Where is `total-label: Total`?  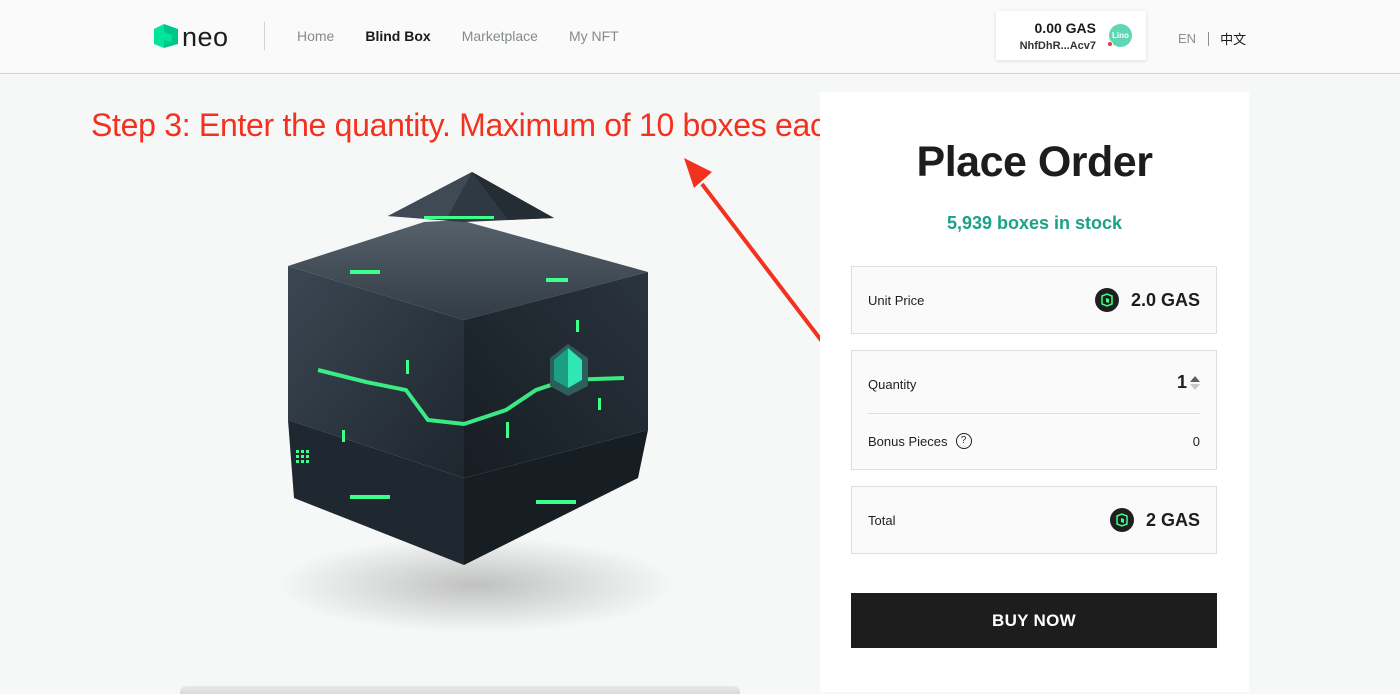 total-label: Total is located at coordinates (882, 520).